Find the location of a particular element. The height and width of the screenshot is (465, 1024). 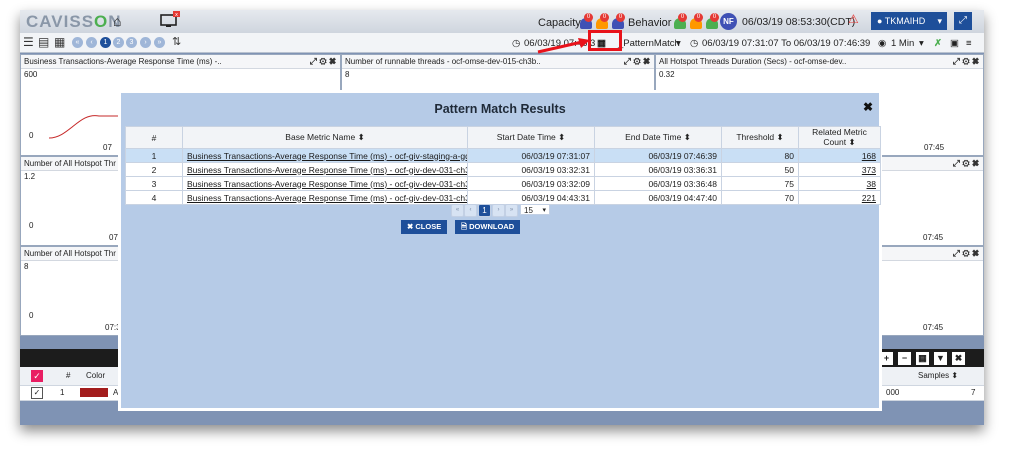

column-header-related-count: Related Metric Count ⬍ is located at coordinates (839, 137).